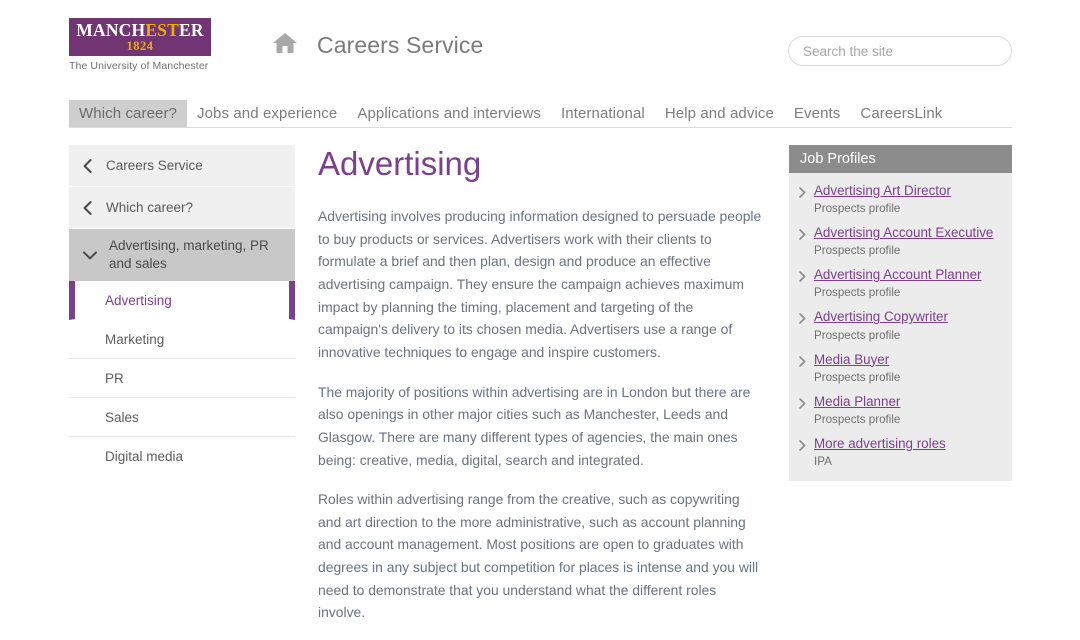 The height and width of the screenshot is (640, 1080). I want to click on job-profile-link: Advertising Account Executive, so click(903, 233).